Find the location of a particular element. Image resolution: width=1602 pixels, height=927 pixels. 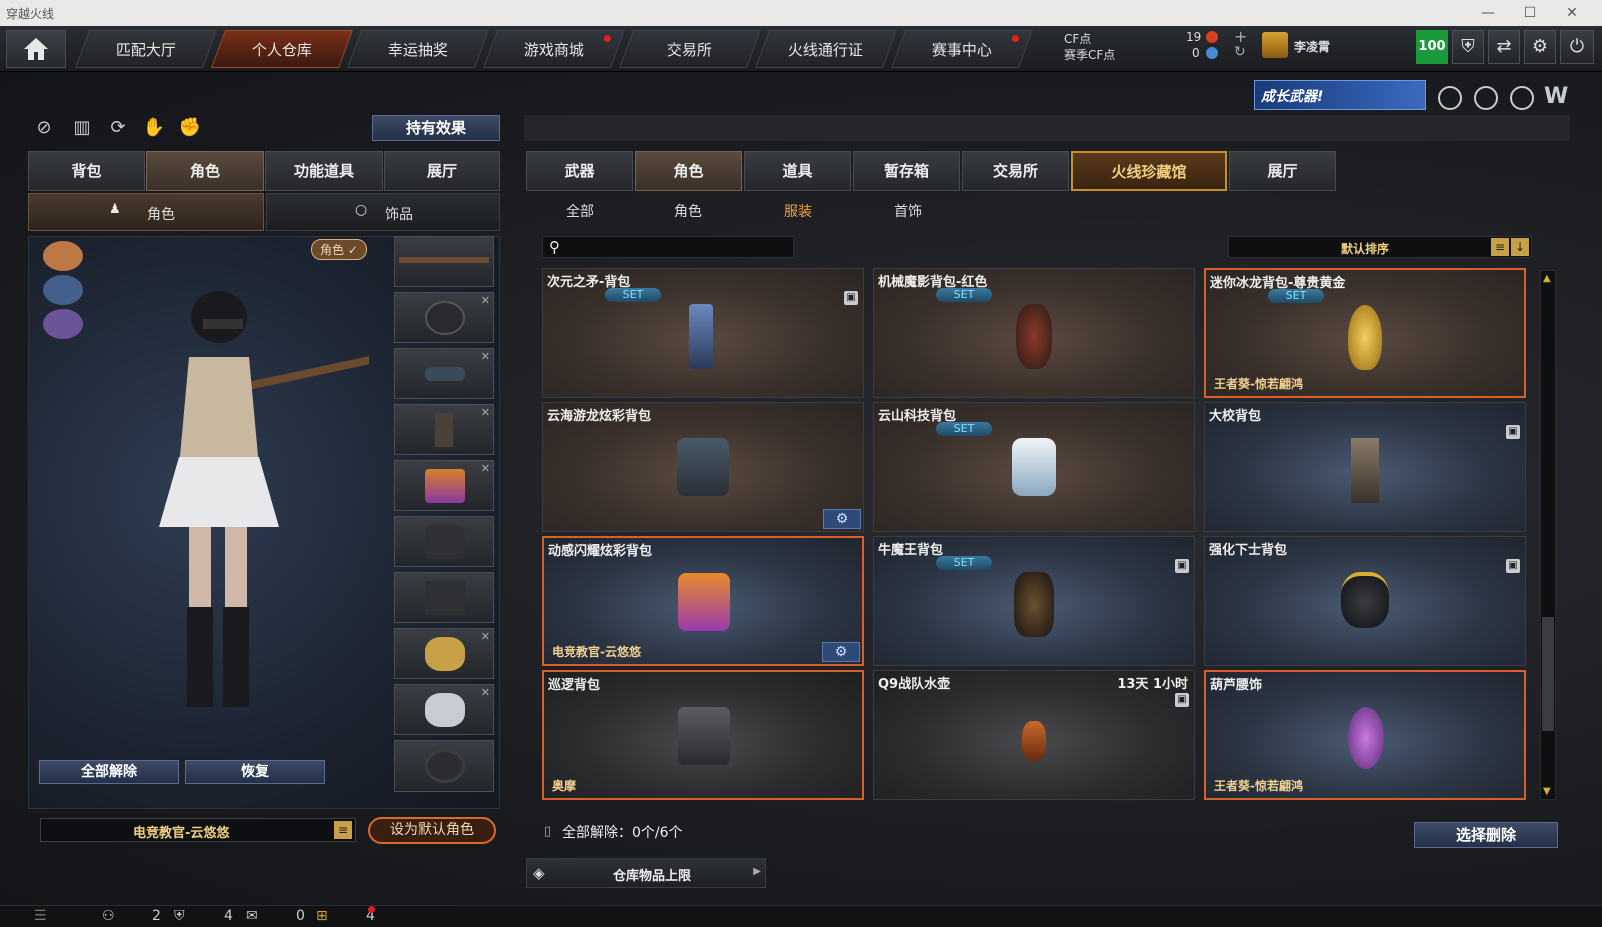

item-card: 迷你冰龙背包-尊贵黄金 SET 王者葵-惊若翩鸿 is located at coordinates (1365, 333).